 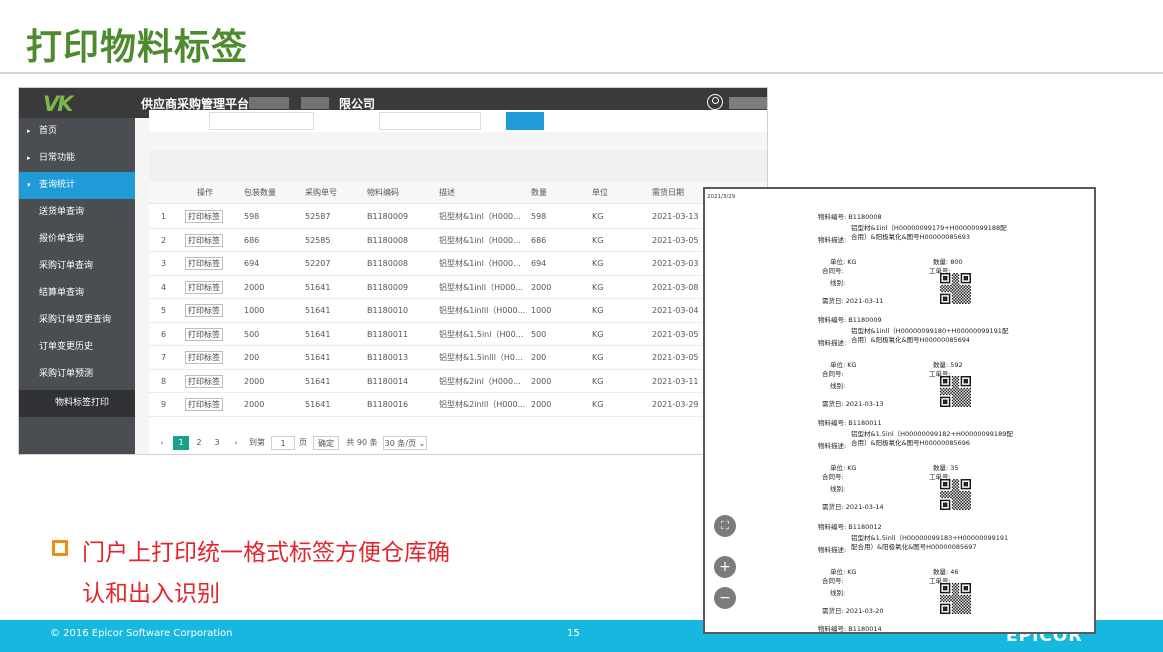 What do you see at coordinates (77, 403) in the screenshot?
I see `sidebar-item-label-print: 物料标签打印` at bounding box center [77, 403].